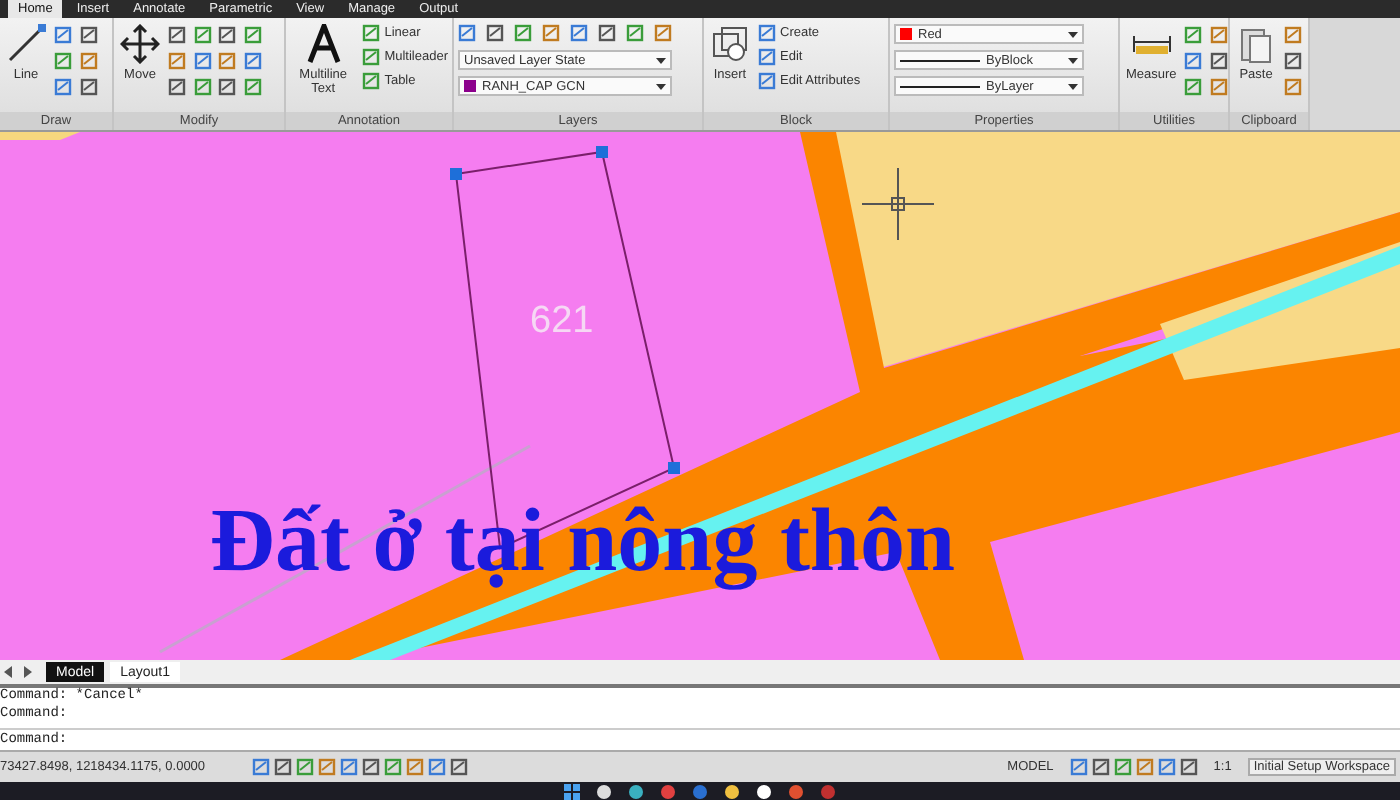 The image size is (1400, 800). What do you see at coordinates (572, 792) in the screenshot?
I see `windows-logo-icon` at bounding box center [572, 792].